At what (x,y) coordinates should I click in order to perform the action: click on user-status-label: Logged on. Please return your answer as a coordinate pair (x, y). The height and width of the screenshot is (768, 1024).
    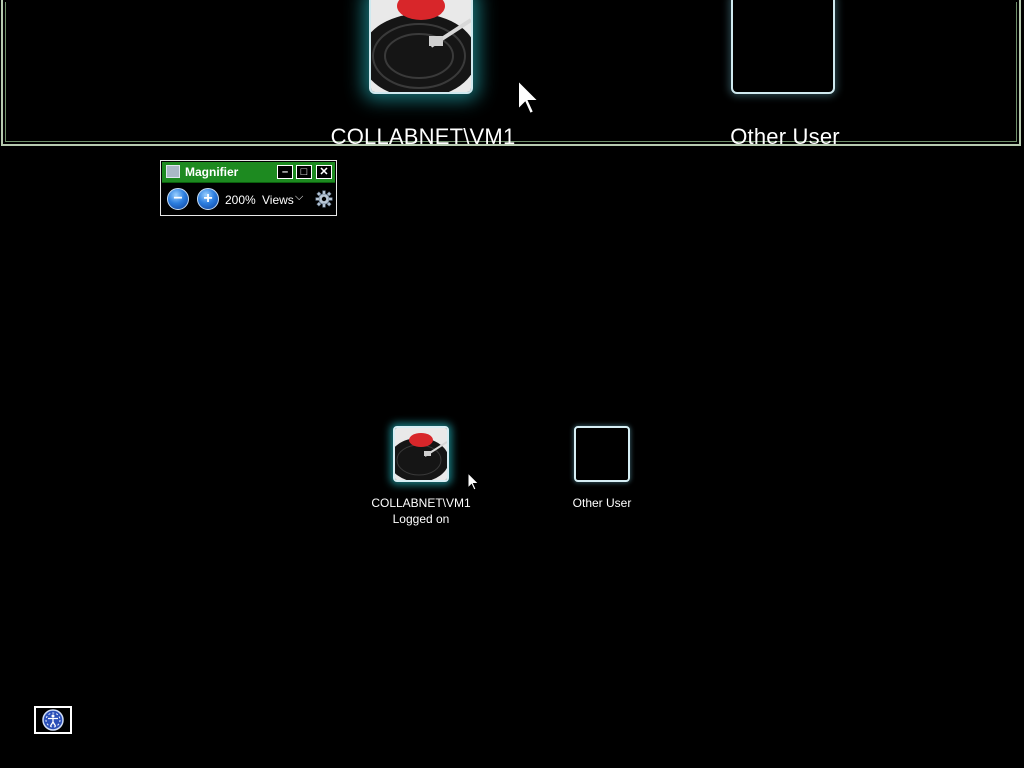
    Looking at the image, I should click on (421, 519).